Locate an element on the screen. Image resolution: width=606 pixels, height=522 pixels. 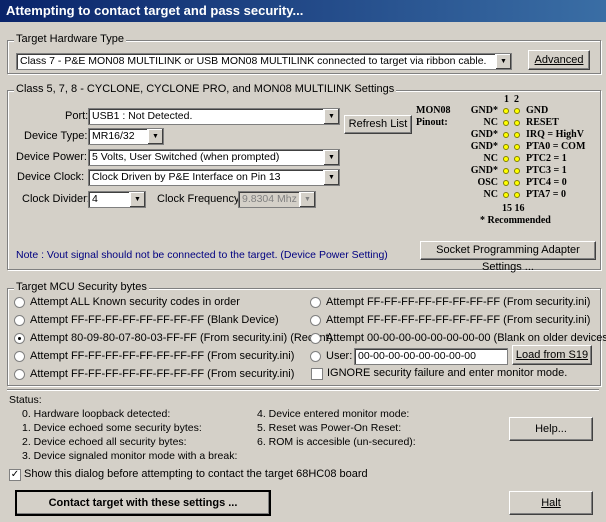
pinout-row: GND* GND is located at coordinates (506, 111).